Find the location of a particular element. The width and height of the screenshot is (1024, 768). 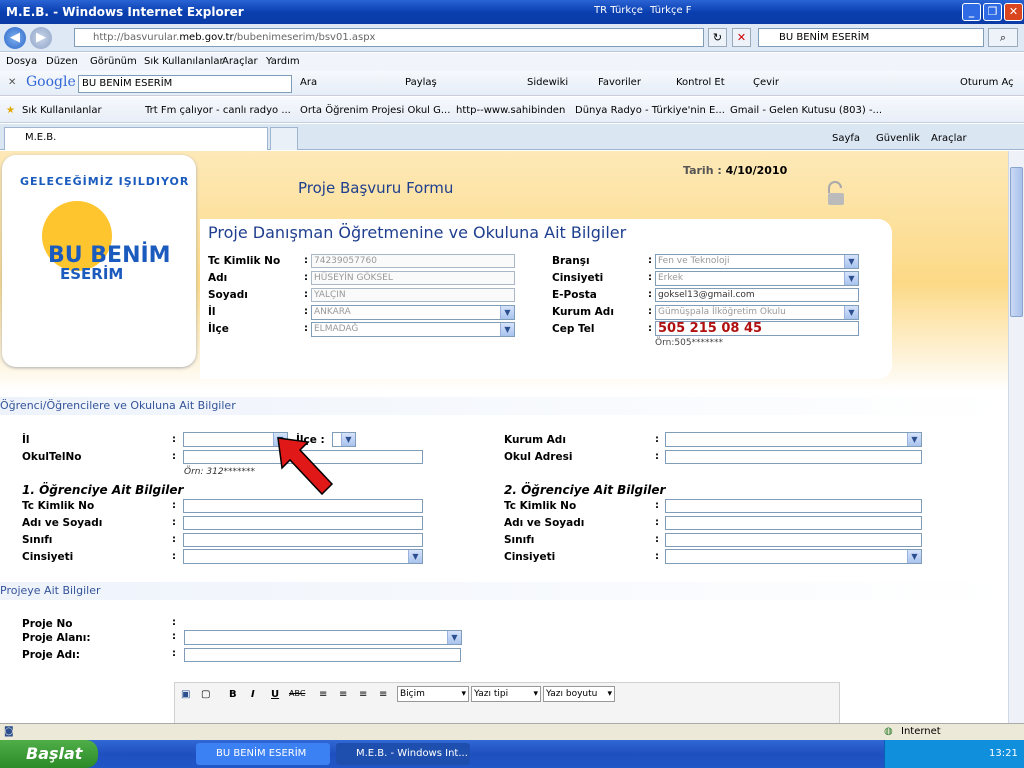

save-icon: ▣ is located at coordinates (185, 694).